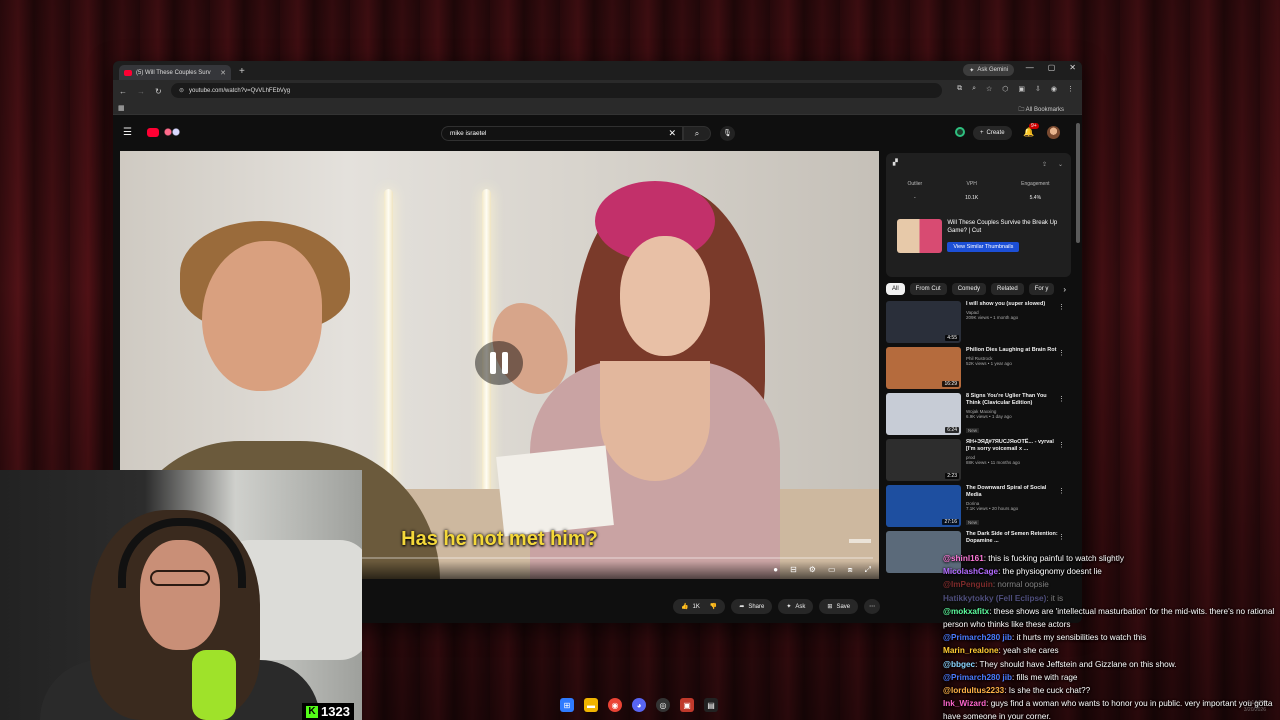 Image resolution: width=1280 pixels, height=720 pixels. What do you see at coordinates (960, 132) in the screenshot?
I see `extension-icon` at bounding box center [960, 132].